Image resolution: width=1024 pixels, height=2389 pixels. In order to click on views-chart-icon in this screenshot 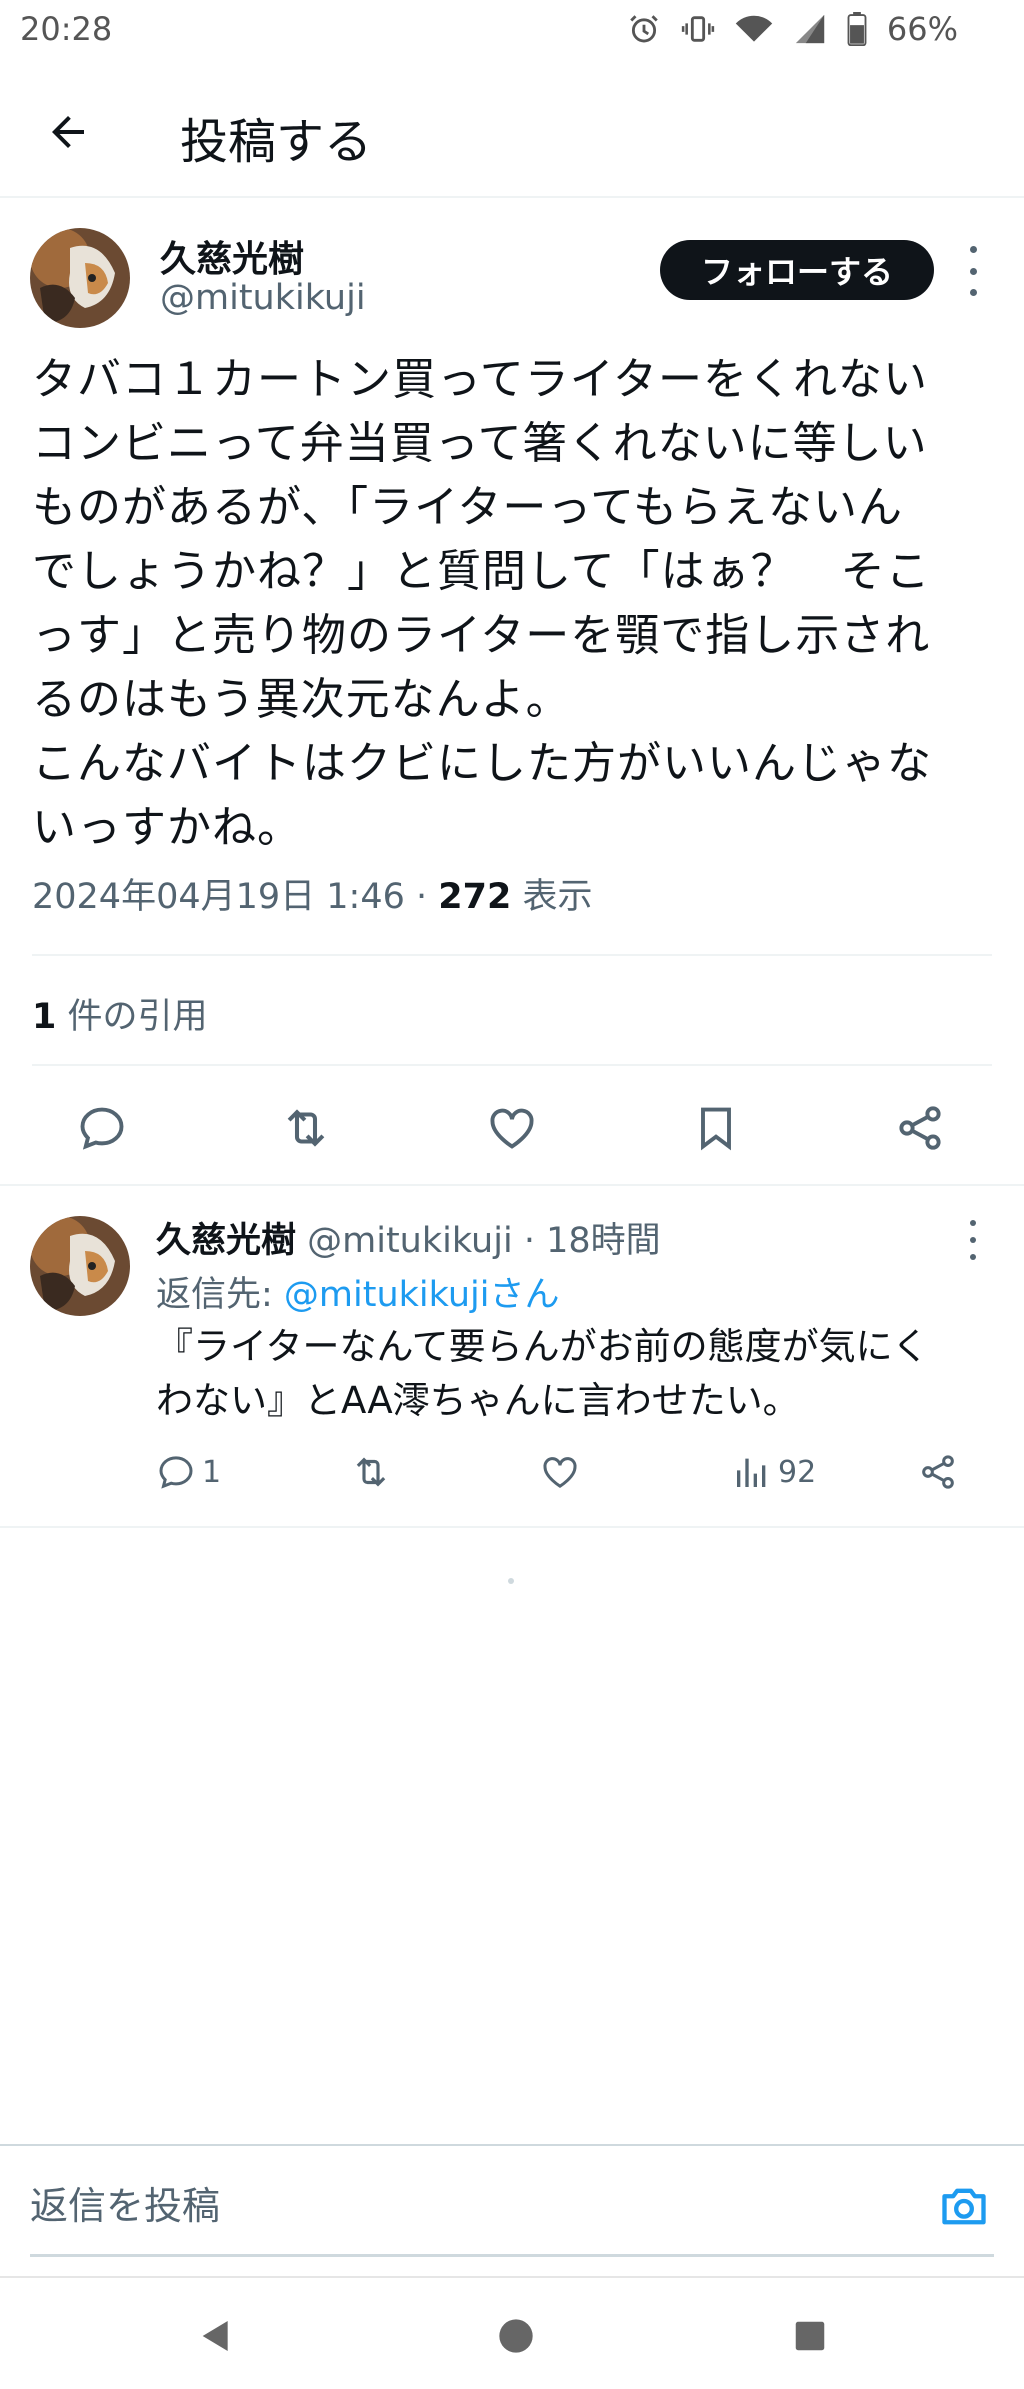, I will do `click(751, 1472)`.